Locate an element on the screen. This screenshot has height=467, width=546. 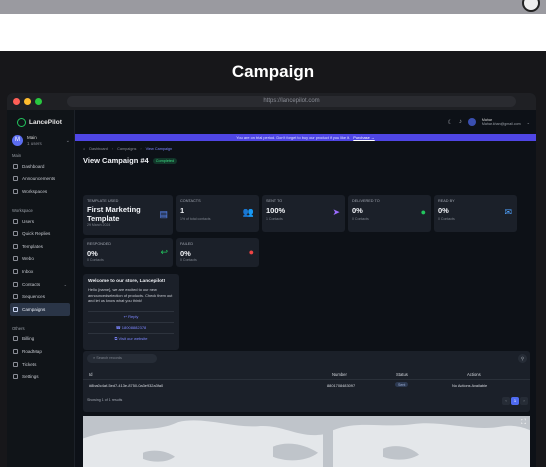
sidebar-item-billing: Billing is located at coordinates (40, 339).